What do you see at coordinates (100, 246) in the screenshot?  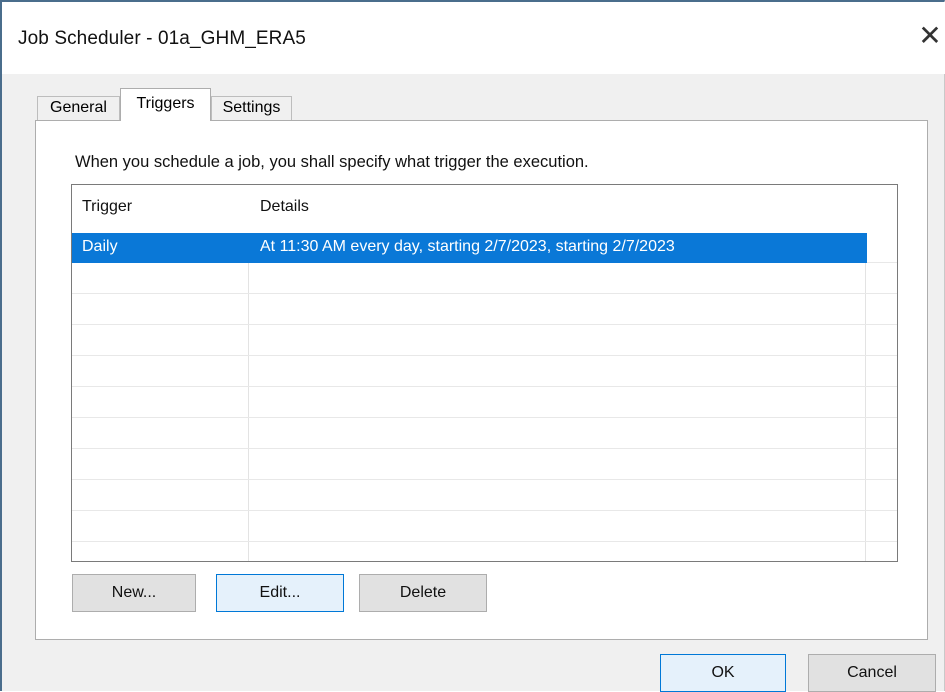 I see `cell-trigger: Daily` at bounding box center [100, 246].